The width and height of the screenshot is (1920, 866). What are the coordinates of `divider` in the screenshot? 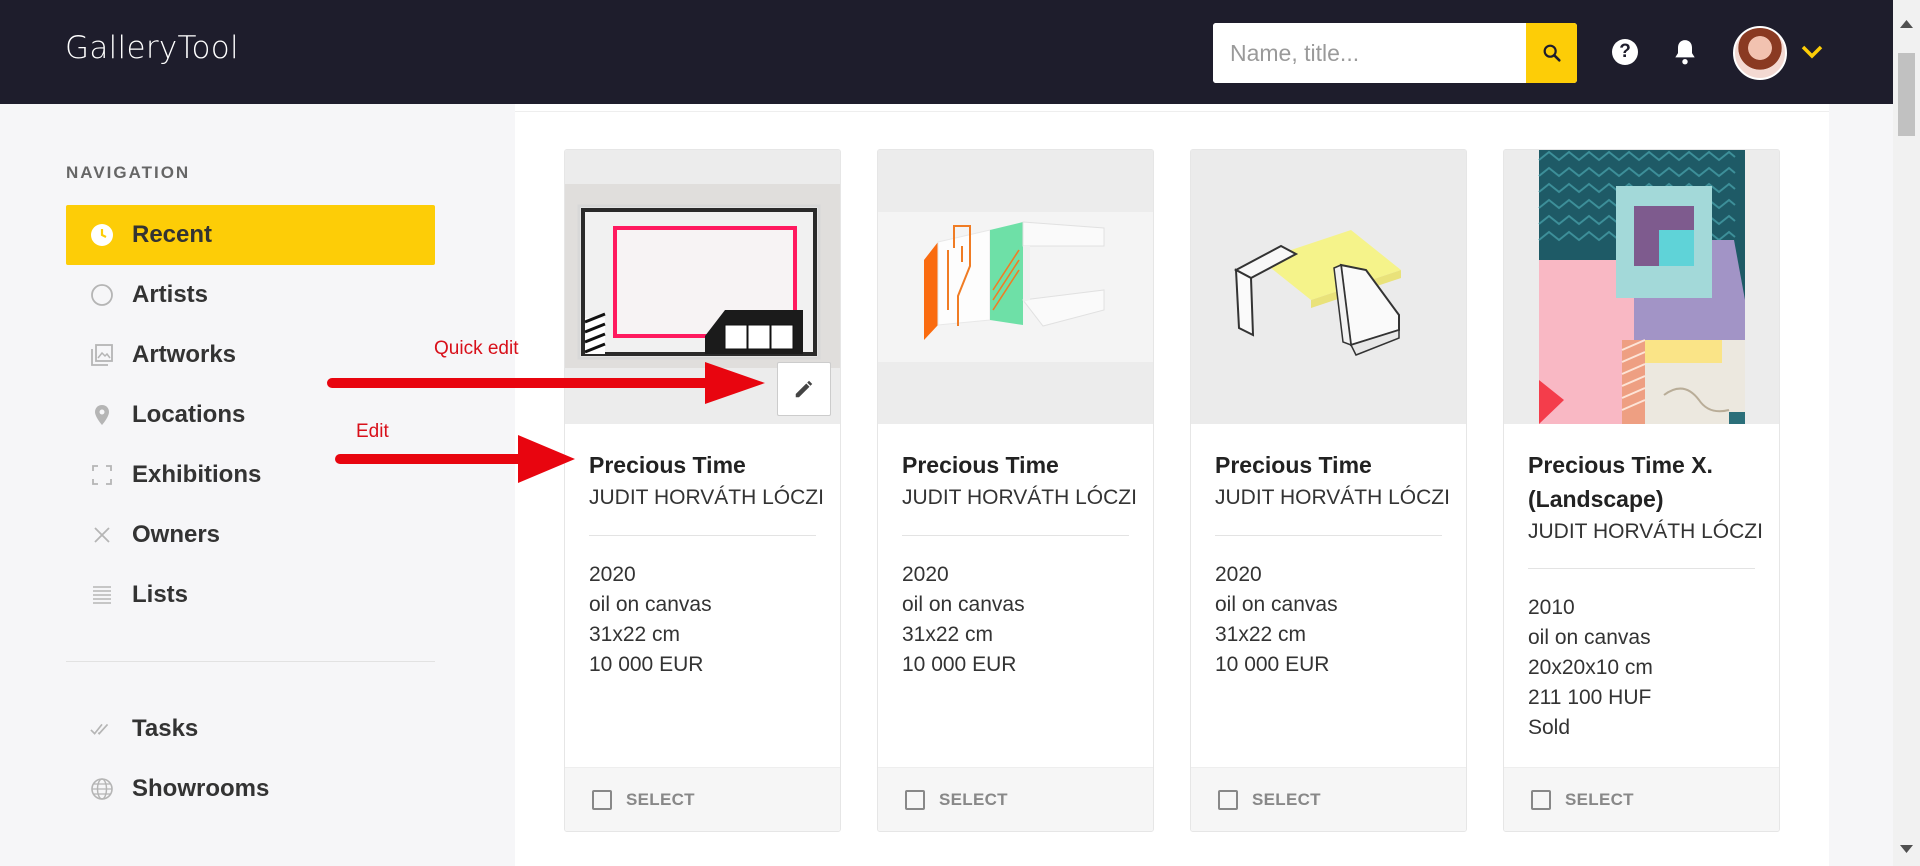 It's located at (1172, 111).